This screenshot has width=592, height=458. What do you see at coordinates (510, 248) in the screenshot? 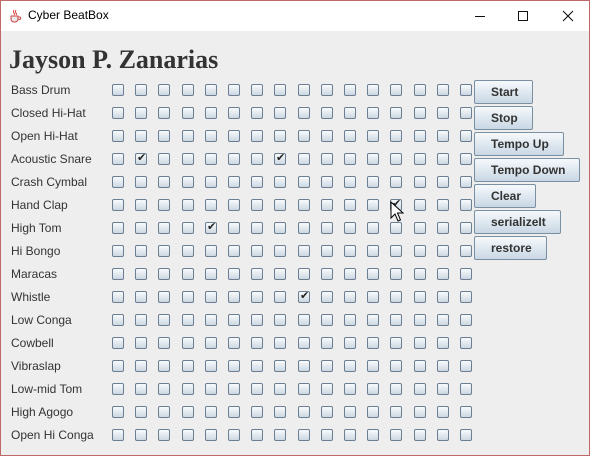
I see `restore-button: restore` at bounding box center [510, 248].